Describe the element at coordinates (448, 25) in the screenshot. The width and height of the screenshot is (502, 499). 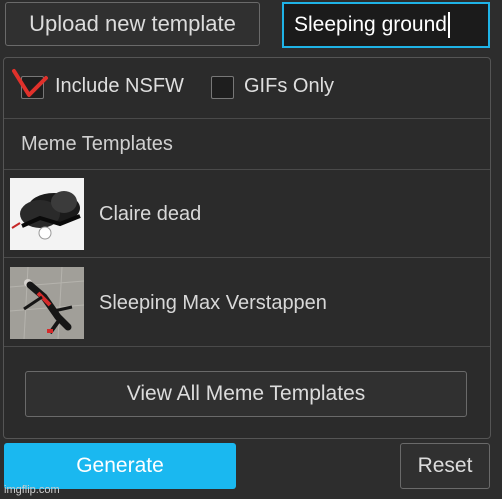
I see `text-cursor` at that location.